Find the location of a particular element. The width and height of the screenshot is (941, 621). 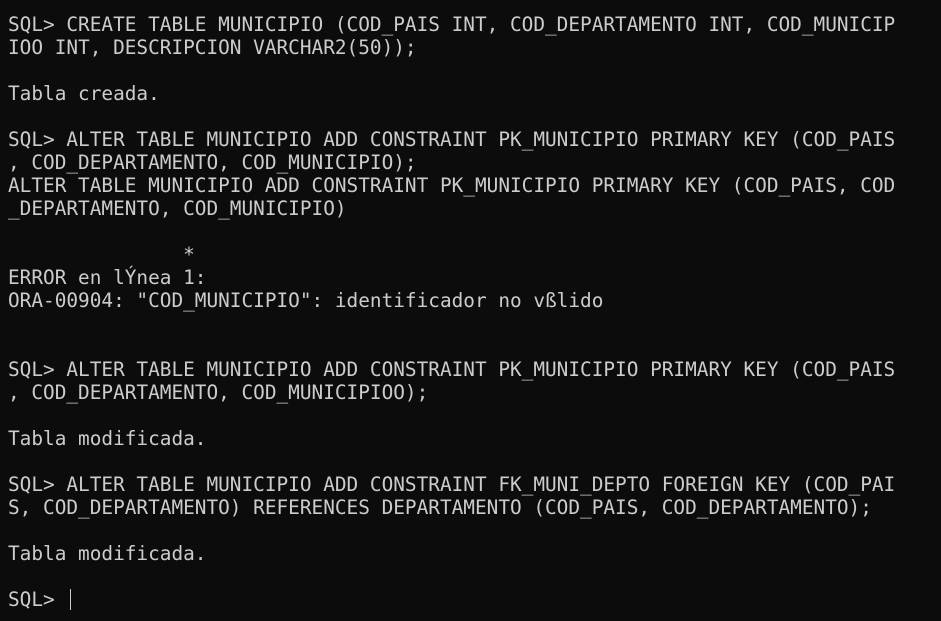

terminal-line: , COD_DEPARTAMENTO, COD_MUNICIPIO); is located at coordinates (212, 162).